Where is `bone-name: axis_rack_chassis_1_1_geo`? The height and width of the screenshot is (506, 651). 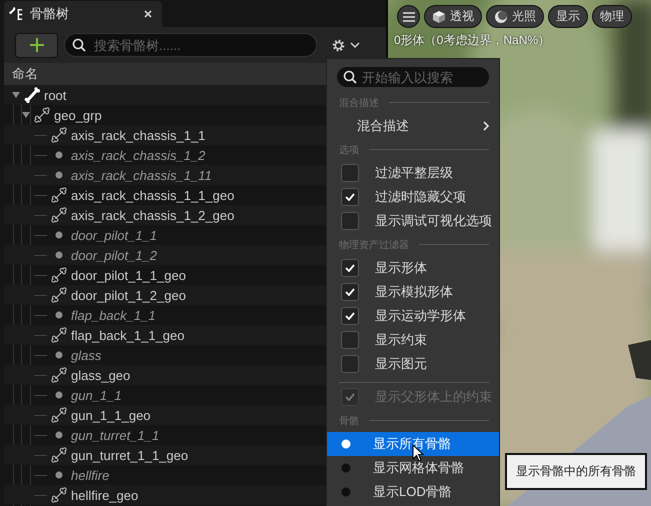
bone-name: axis_rack_chassis_1_1_geo is located at coordinates (152, 195).